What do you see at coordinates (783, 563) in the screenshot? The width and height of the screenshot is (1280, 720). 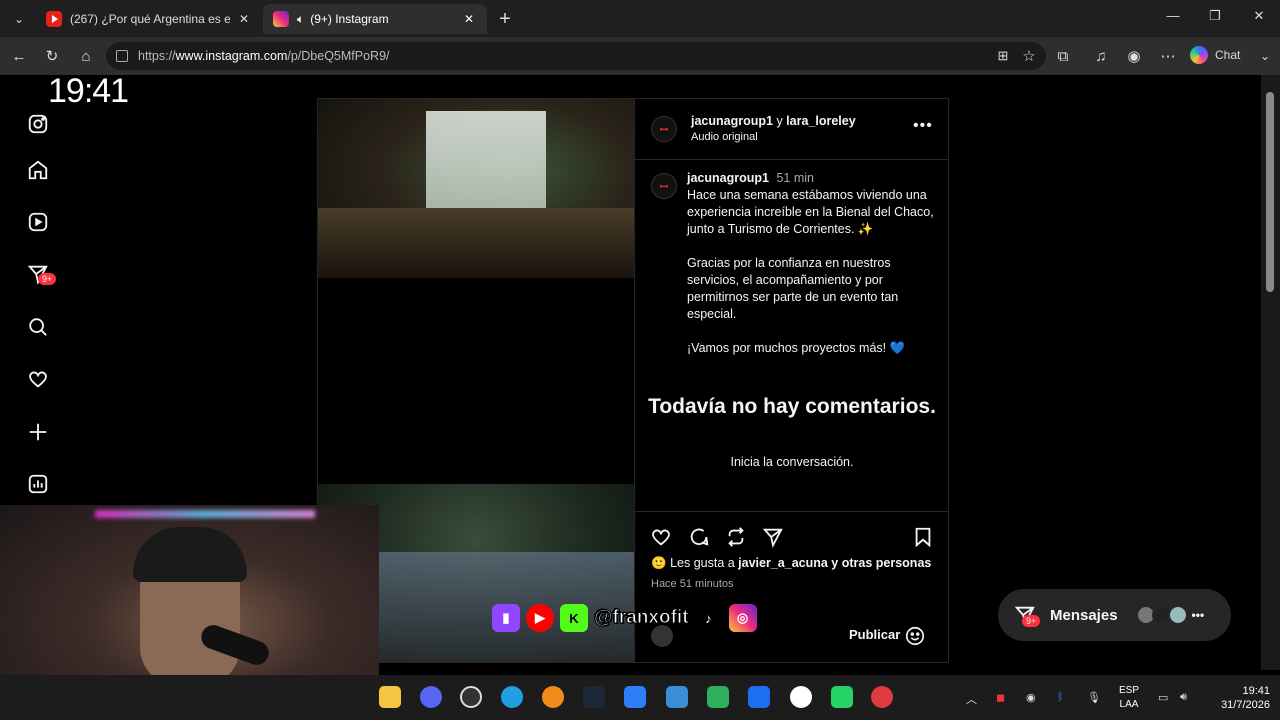 I see `liker-username: javier_a_acuna` at bounding box center [783, 563].